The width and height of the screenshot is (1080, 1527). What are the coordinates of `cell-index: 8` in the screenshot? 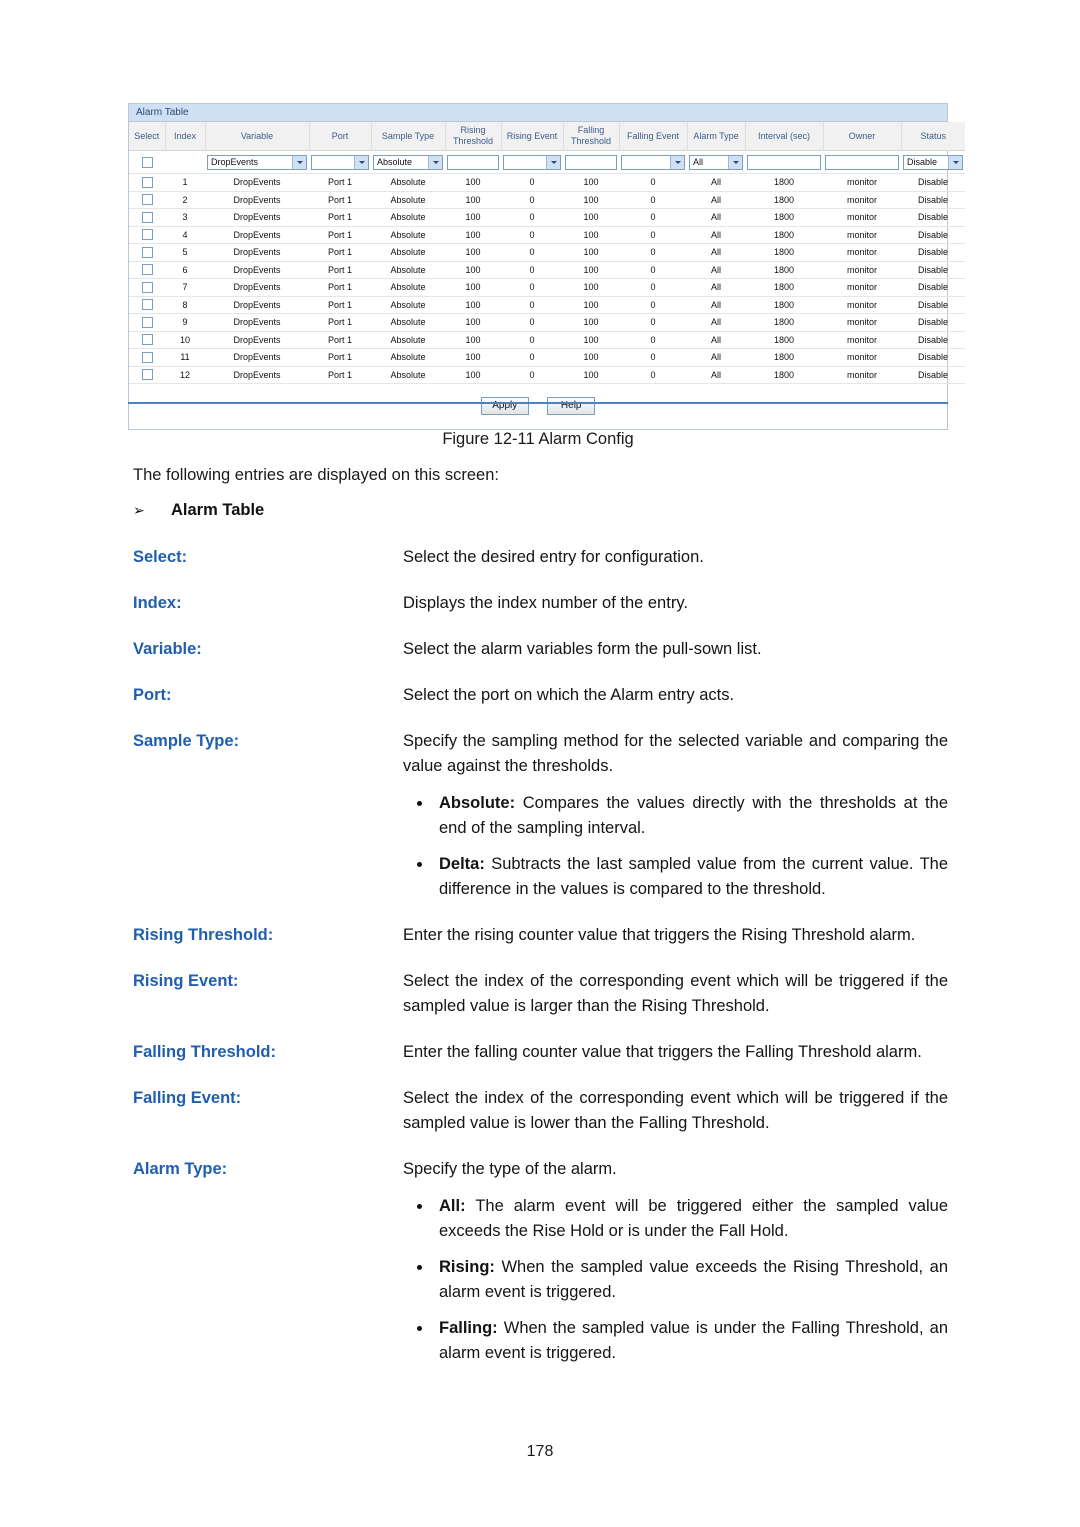 It's located at (185, 305).